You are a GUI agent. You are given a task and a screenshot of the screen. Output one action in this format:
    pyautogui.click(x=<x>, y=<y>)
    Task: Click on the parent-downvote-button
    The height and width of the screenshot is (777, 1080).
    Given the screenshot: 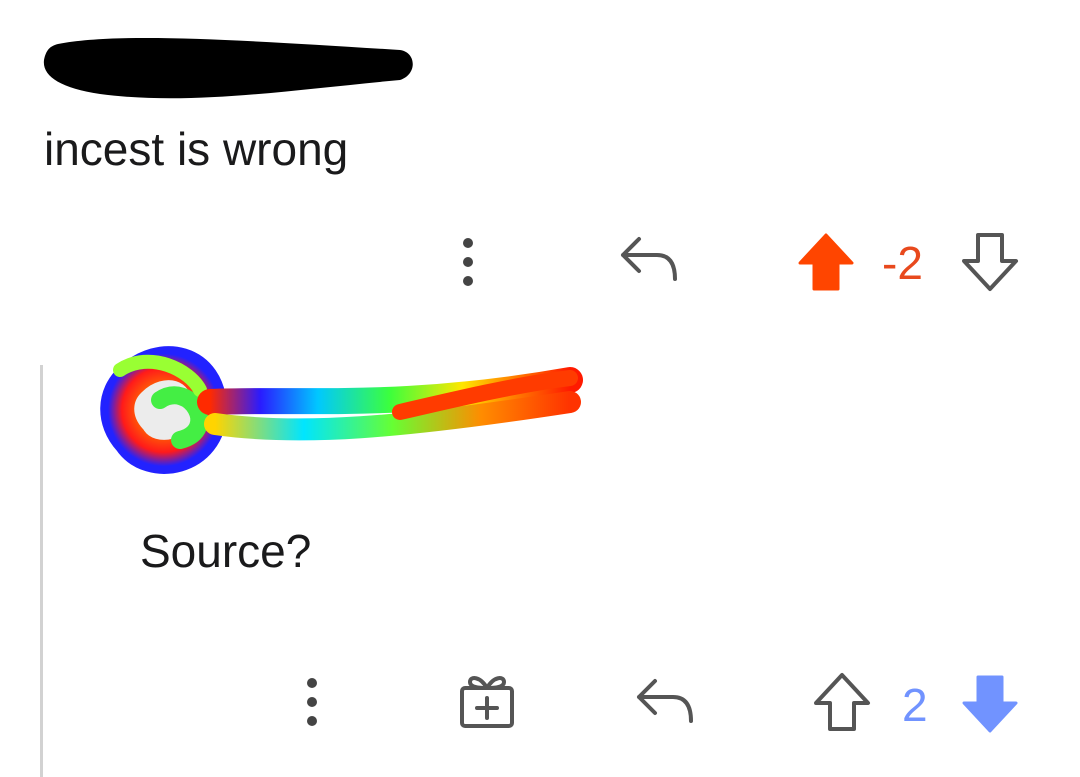 What is the action you would take?
    pyautogui.click(x=990, y=262)
    